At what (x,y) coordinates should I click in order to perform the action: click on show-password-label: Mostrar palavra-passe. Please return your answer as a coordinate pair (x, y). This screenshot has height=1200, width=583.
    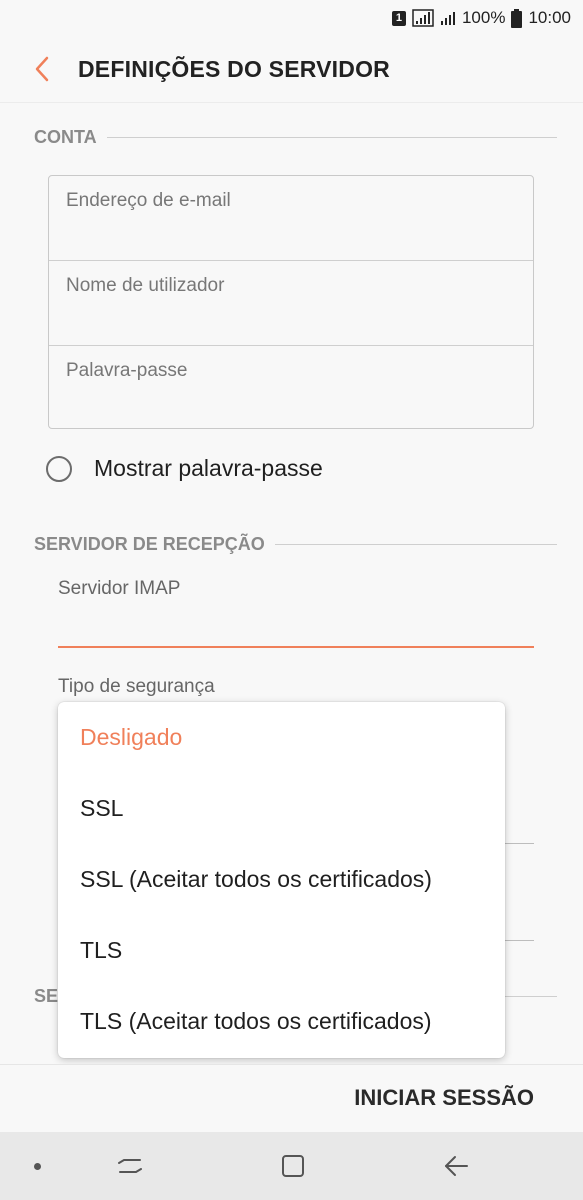
    Looking at the image, I should click on (208, 468).